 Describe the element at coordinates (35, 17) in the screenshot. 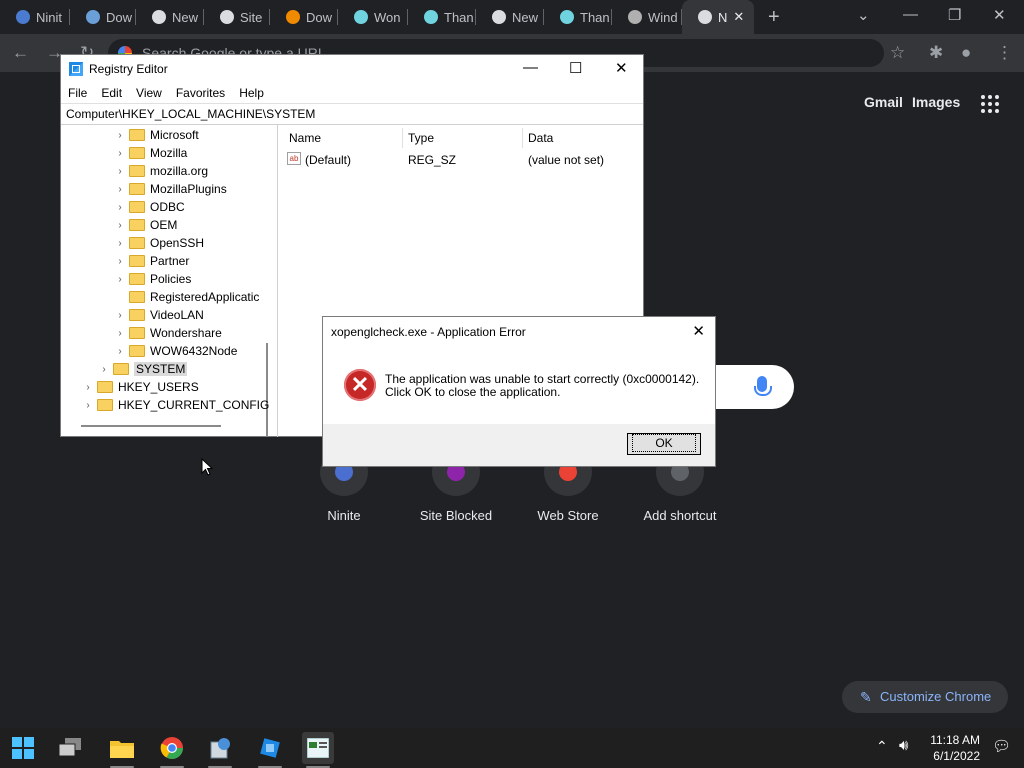

I see `tab: Ninit` at that location.